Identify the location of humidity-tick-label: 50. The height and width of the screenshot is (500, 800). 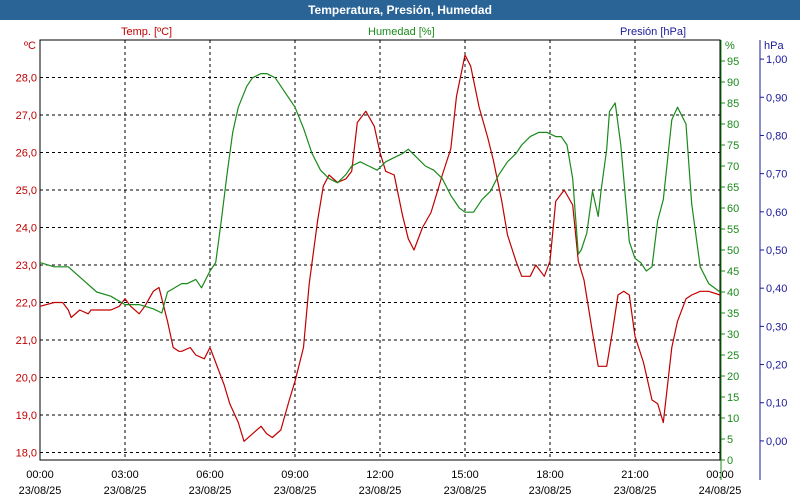
(733, 251).